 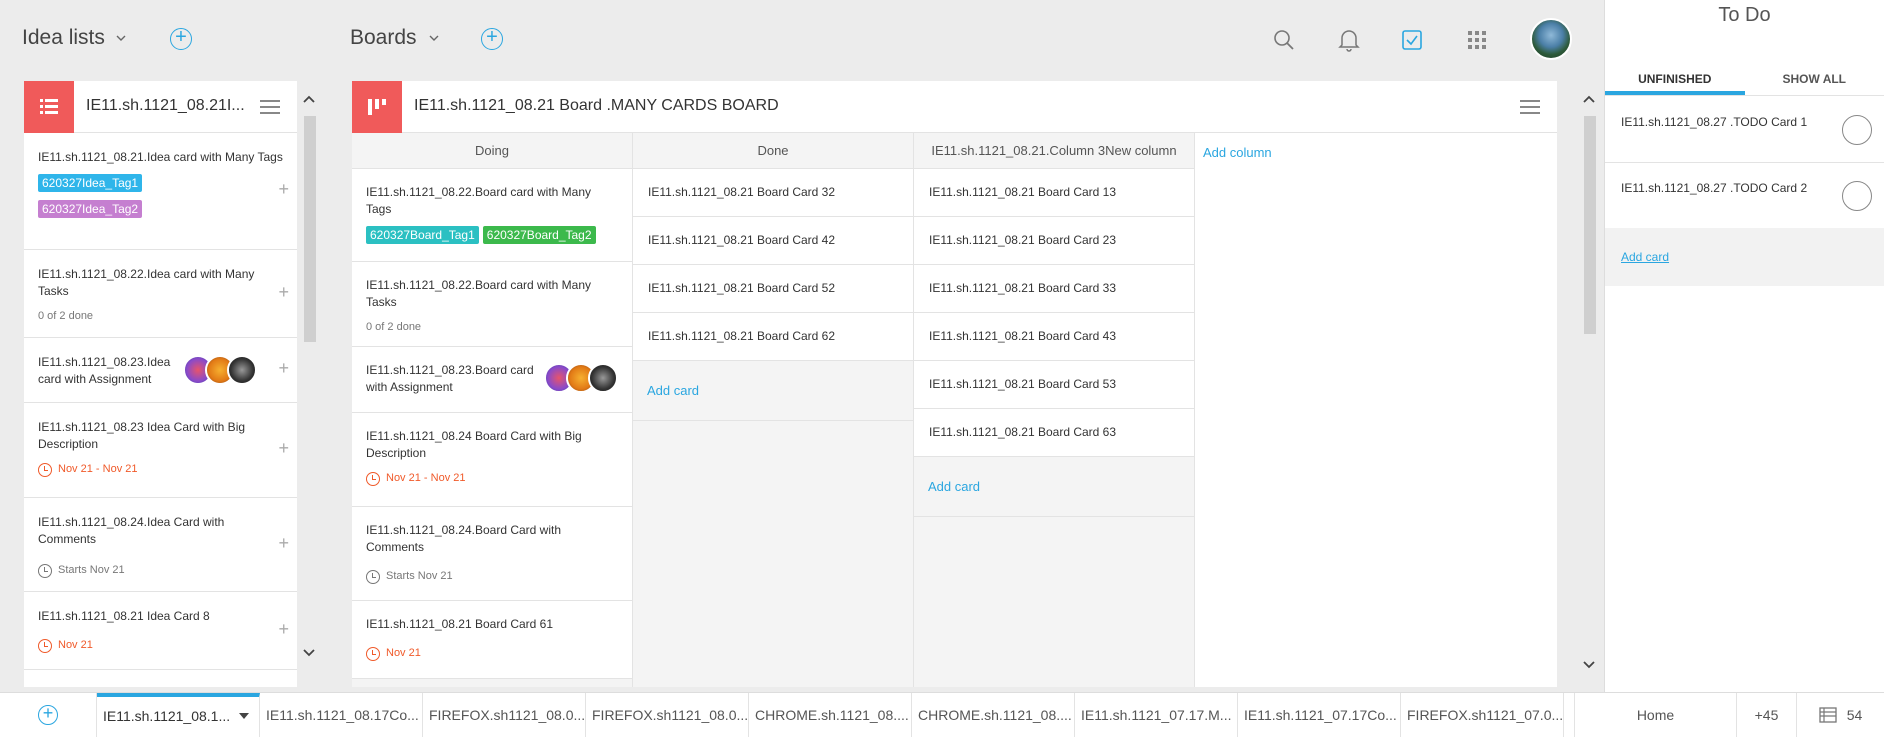 I want to click on avatar, so click(x=242, y=370).